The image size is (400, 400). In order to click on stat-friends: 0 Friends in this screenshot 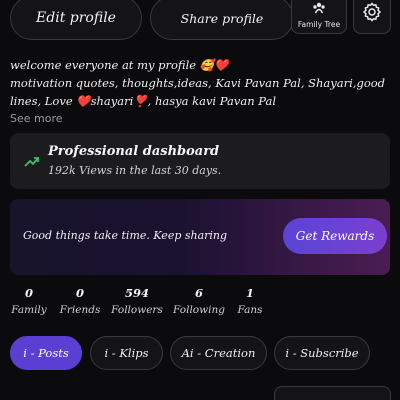, I will do `click(80, 302)`.